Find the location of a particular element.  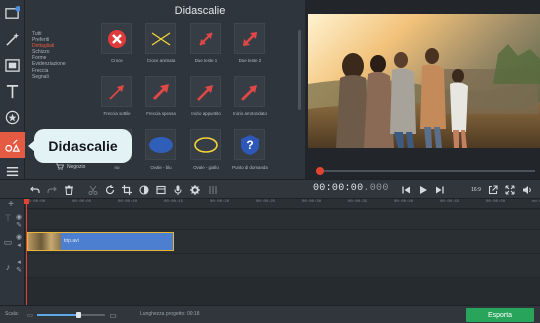

zoom-out-icon: ▭ is located at coordinates (30, 315).